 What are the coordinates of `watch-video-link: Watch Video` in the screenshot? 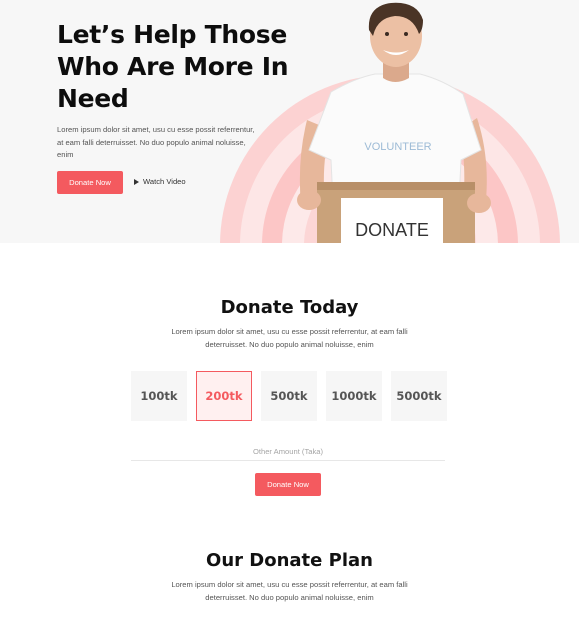 It's located at (160, 181).